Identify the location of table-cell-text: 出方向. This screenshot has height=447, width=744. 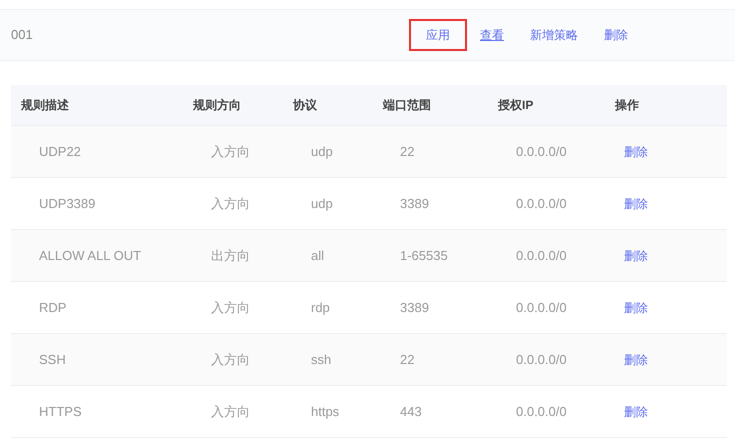
(230, 255).